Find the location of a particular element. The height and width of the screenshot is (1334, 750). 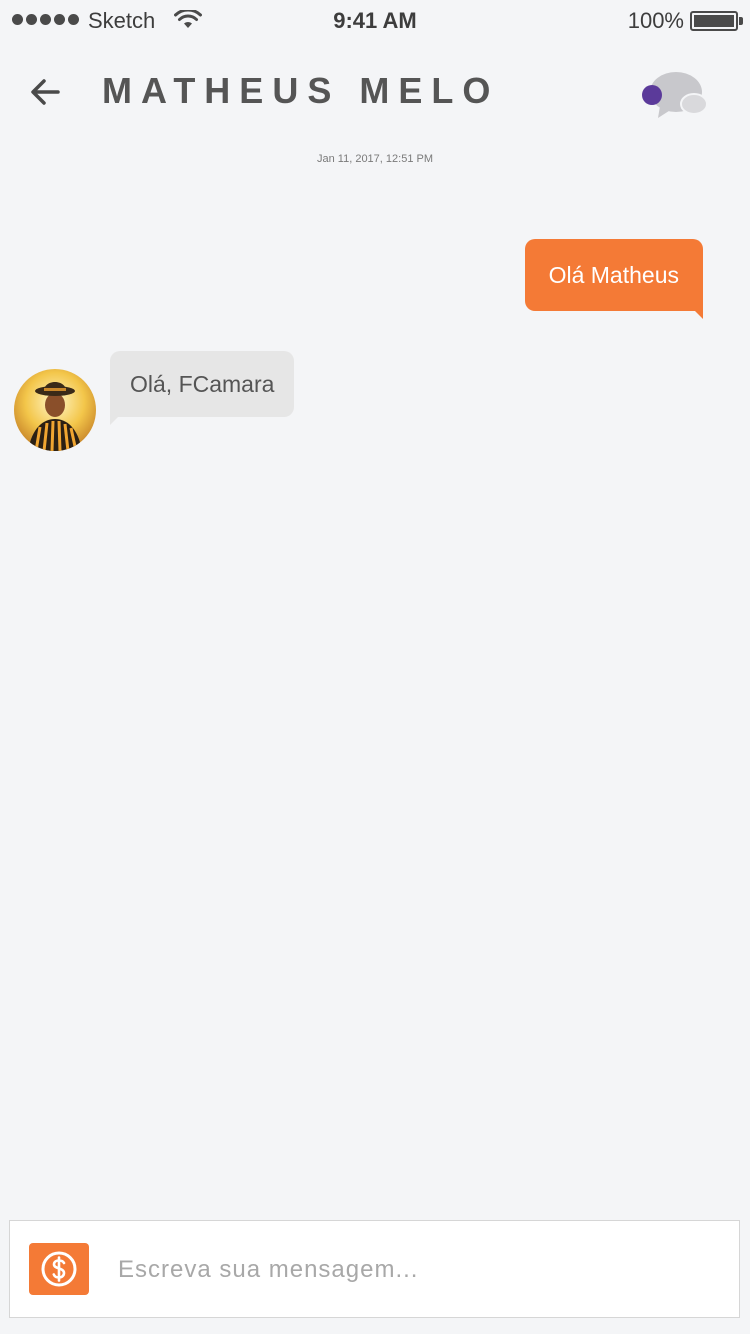

message-timestamp: Jan 11, 2017, 12:51 PM is located at coordinates (375, 159).